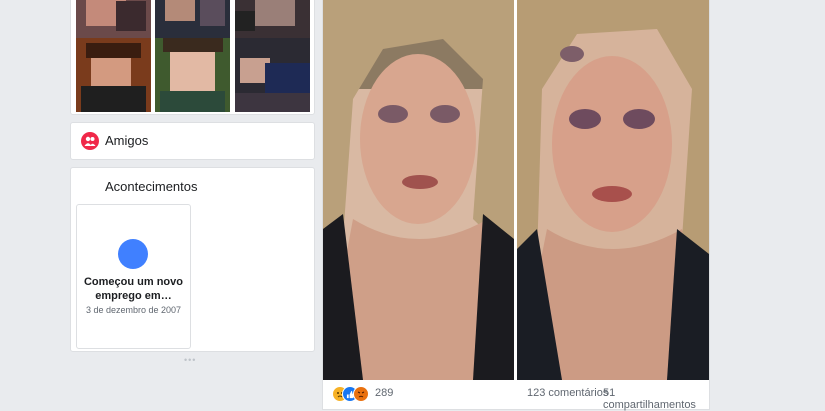 This screenshot has width=825, height=411. I want to click on photos-card, so click(192, 57).